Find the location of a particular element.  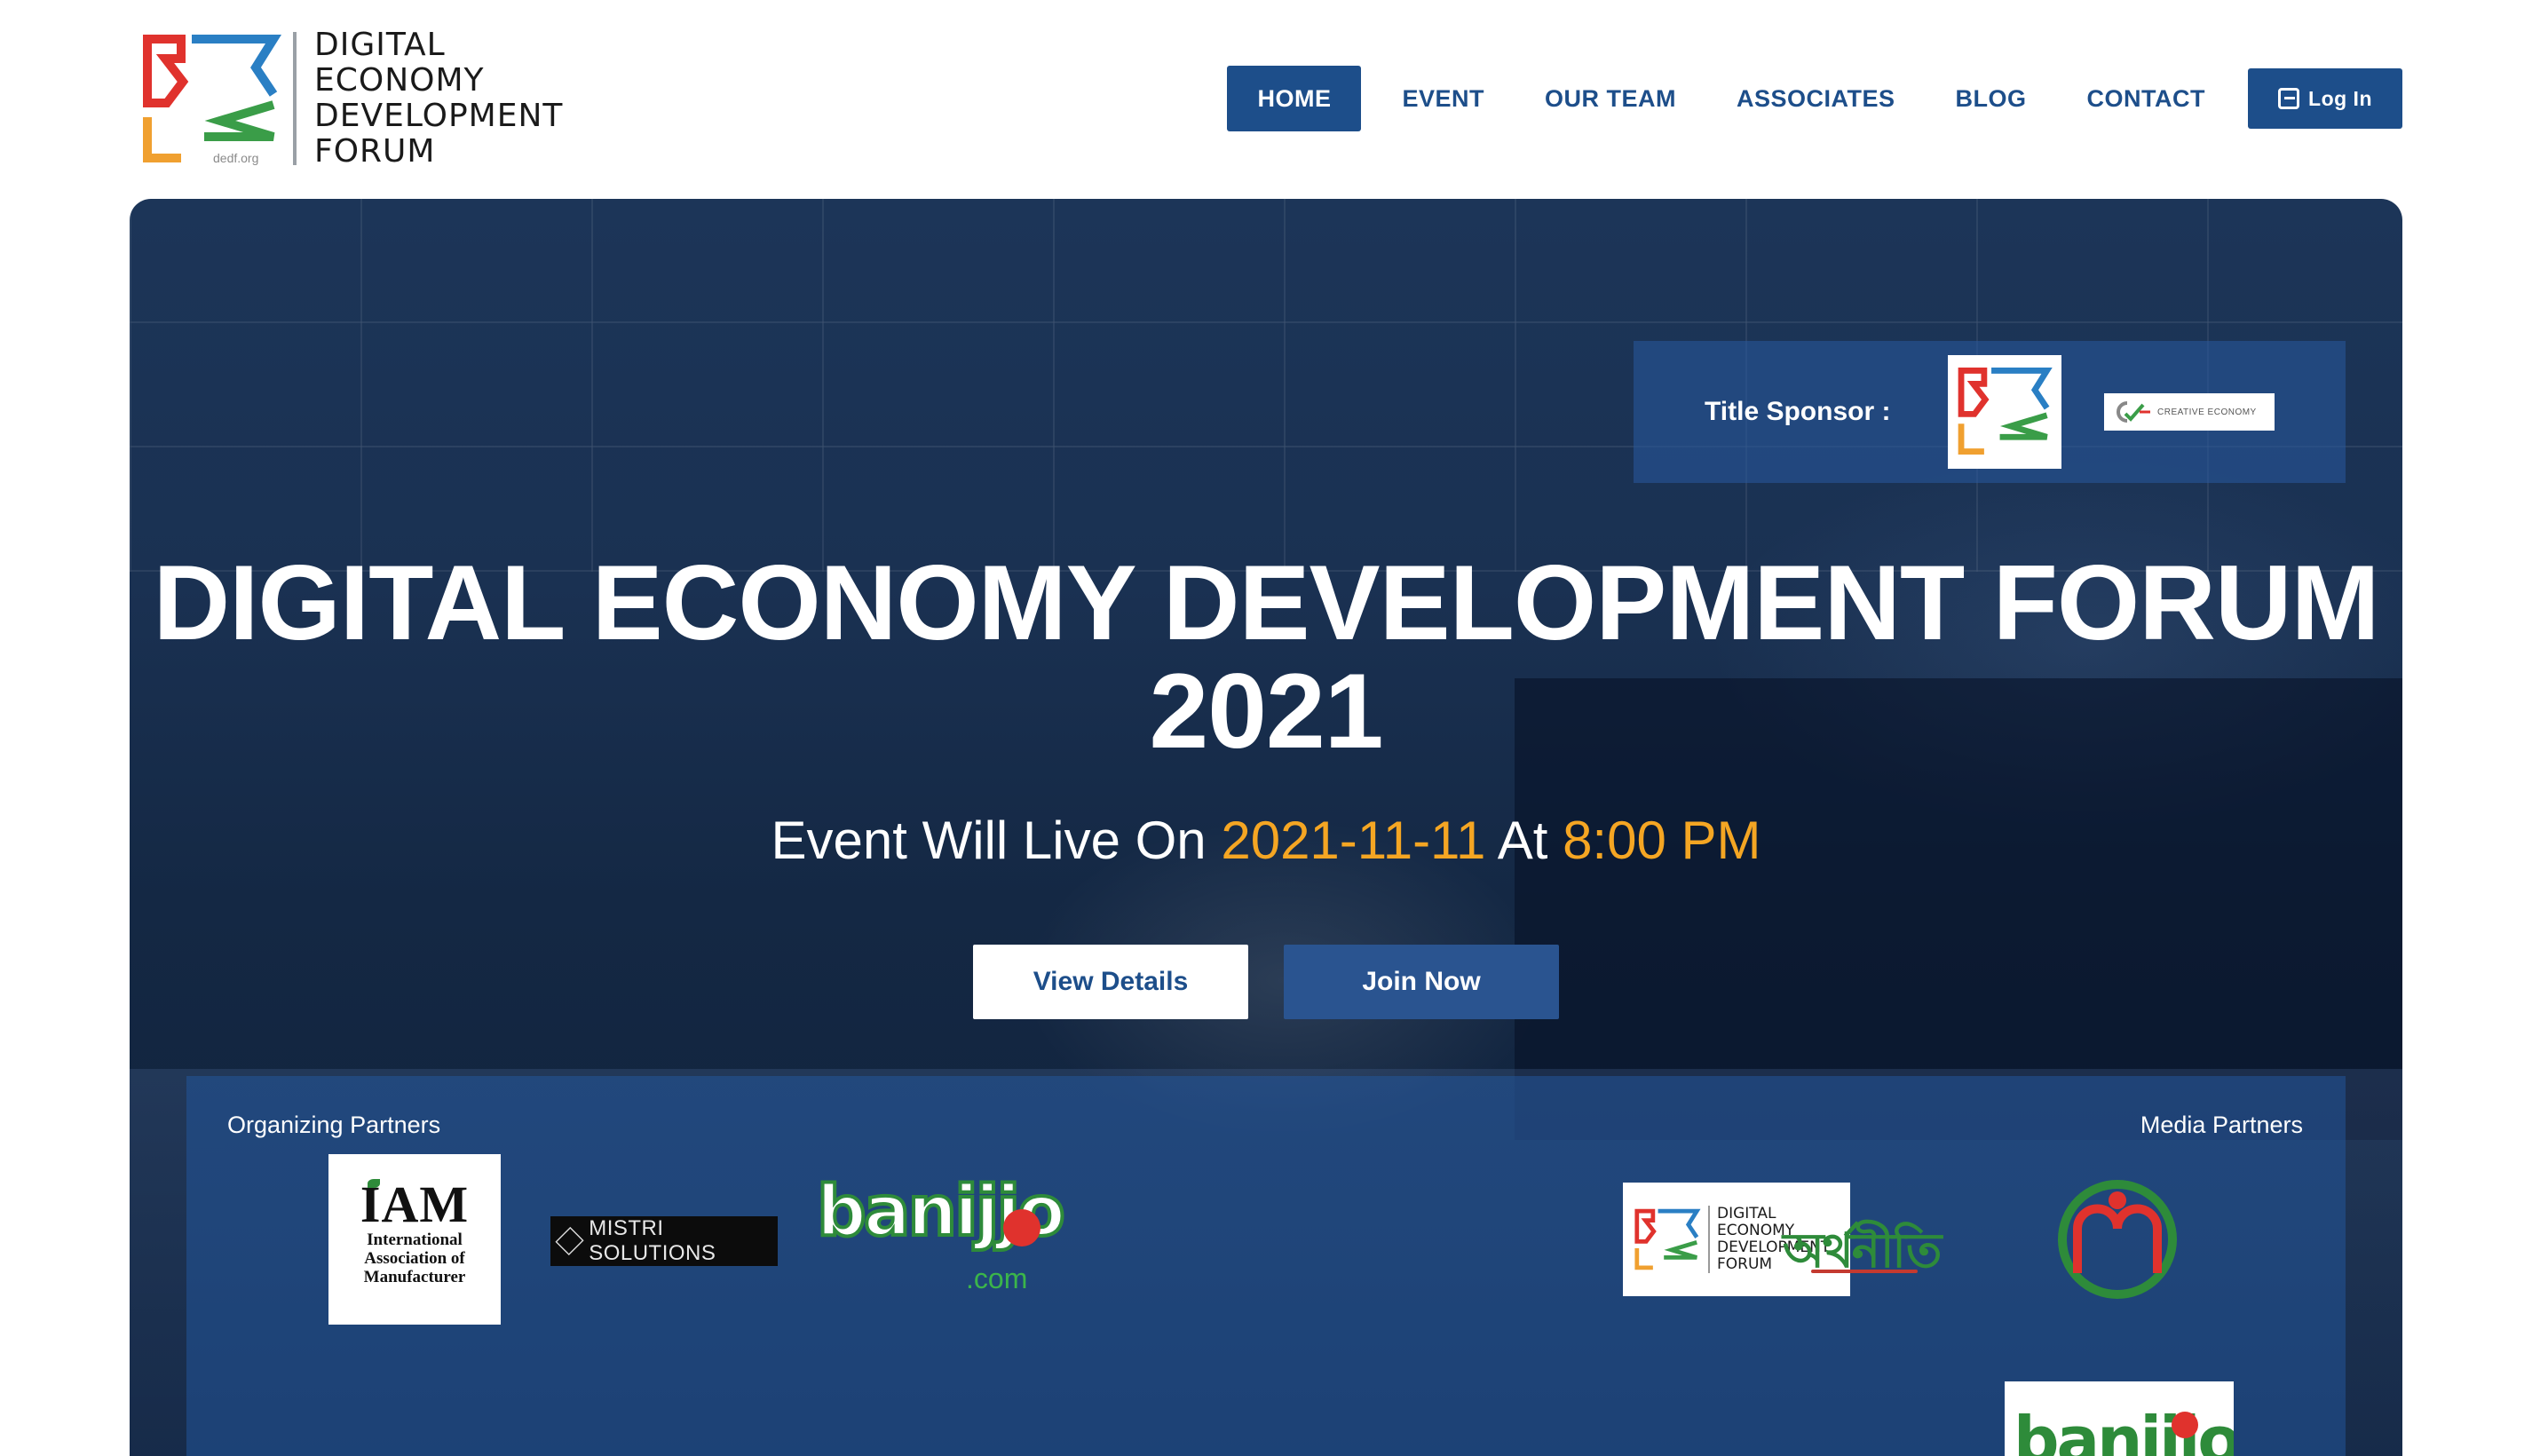

nav-blog: BLOG is located at coordinates (1991, 98).